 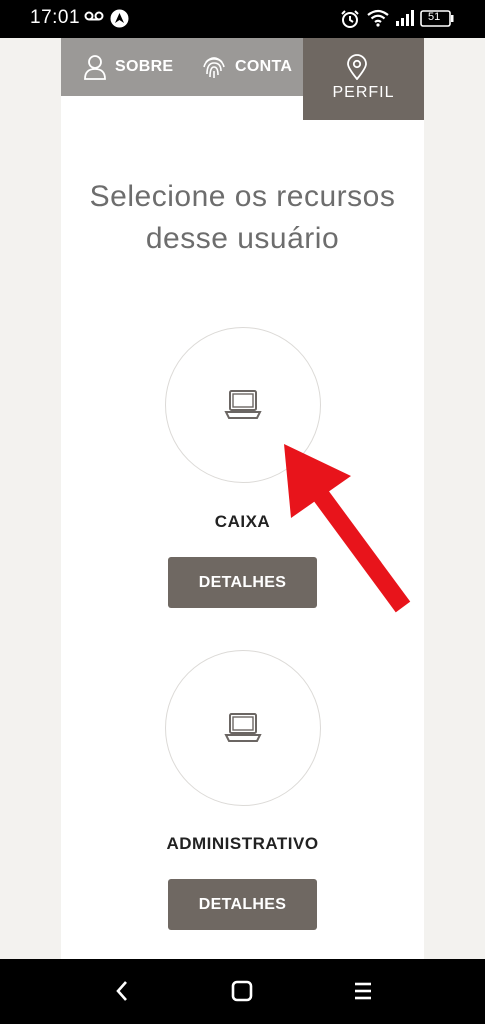 I want to click on fingerprint-icon, so click(x=214, y=67).